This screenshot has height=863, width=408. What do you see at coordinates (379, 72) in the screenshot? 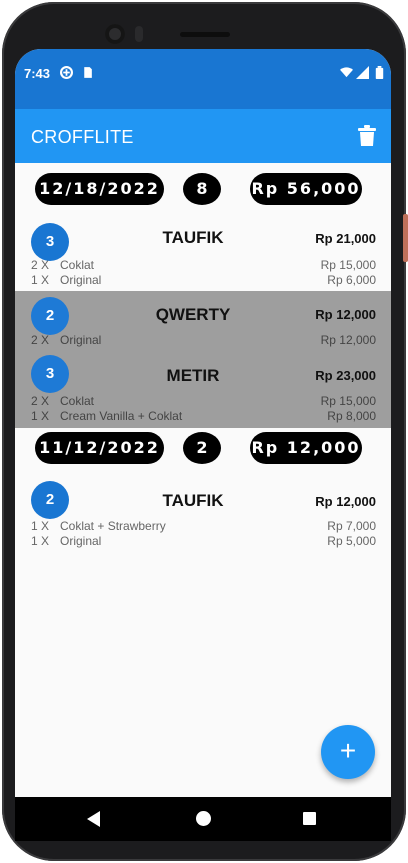
I see `battery-icon` at bounding box center [379, 72].